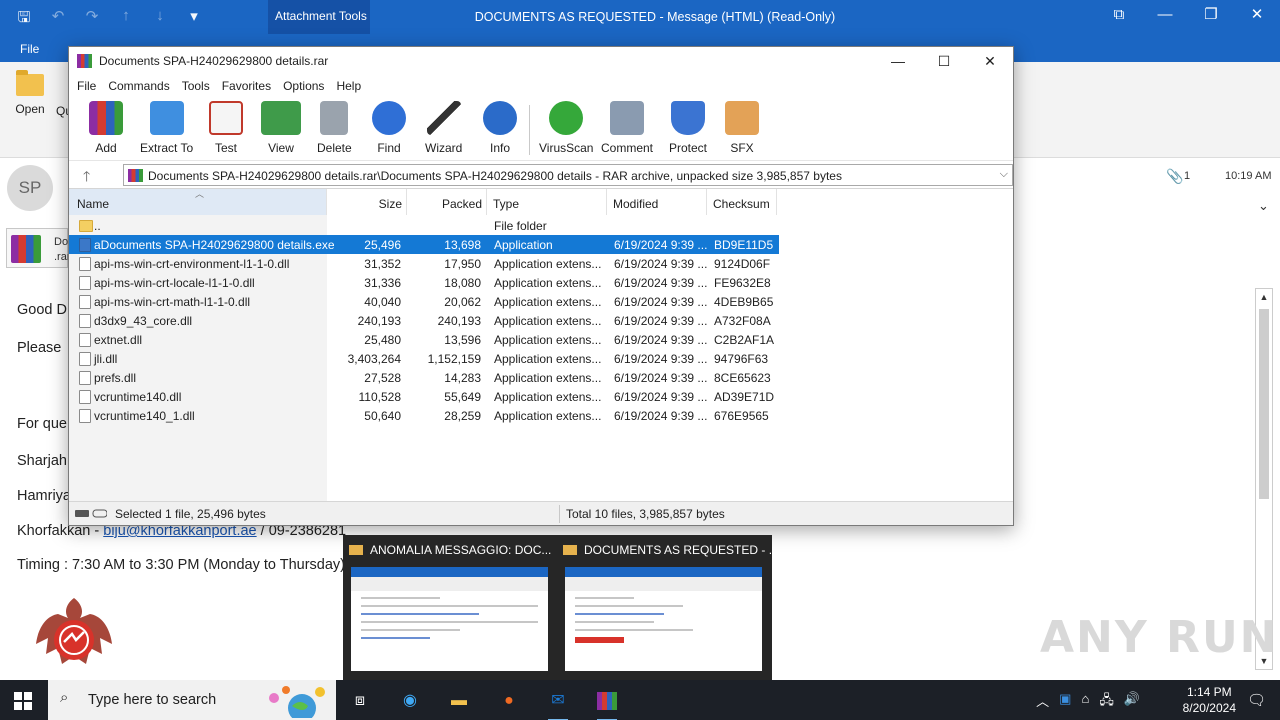 The width and height of the screenshot is (1280, 720). I want to click on file-checksum-cell: A732F08A, so click(742, 321).